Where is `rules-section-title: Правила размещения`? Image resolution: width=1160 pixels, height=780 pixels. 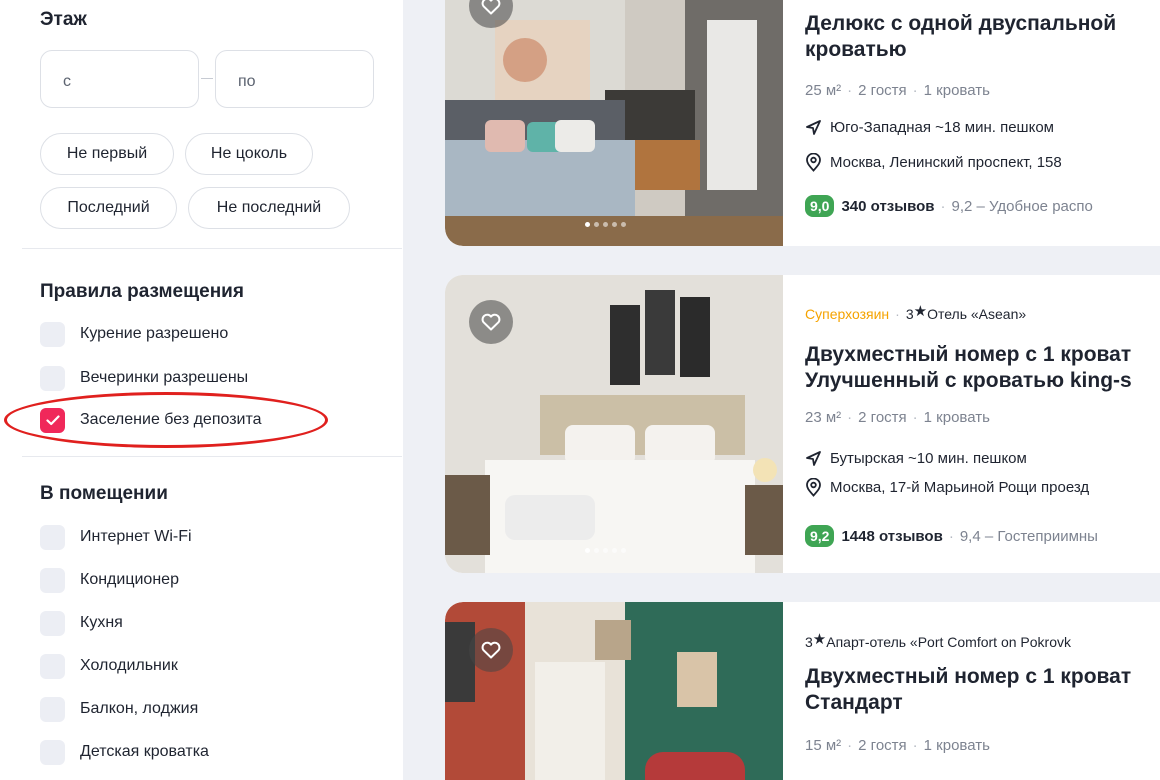 rules-section-title: Правила размещения is located at coordinates (142, 291).